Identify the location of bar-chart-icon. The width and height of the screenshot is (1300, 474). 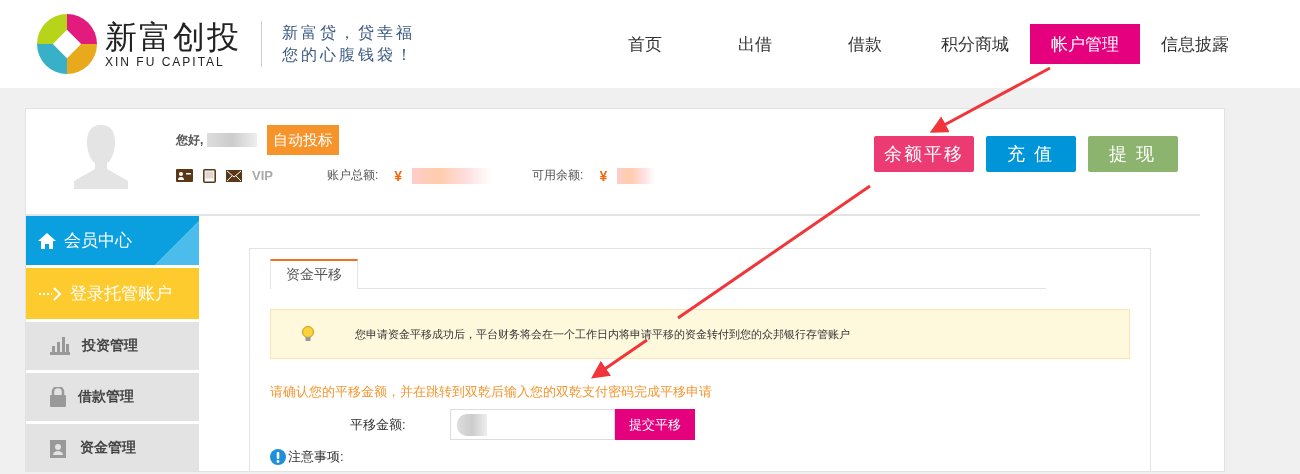
(60, 346).